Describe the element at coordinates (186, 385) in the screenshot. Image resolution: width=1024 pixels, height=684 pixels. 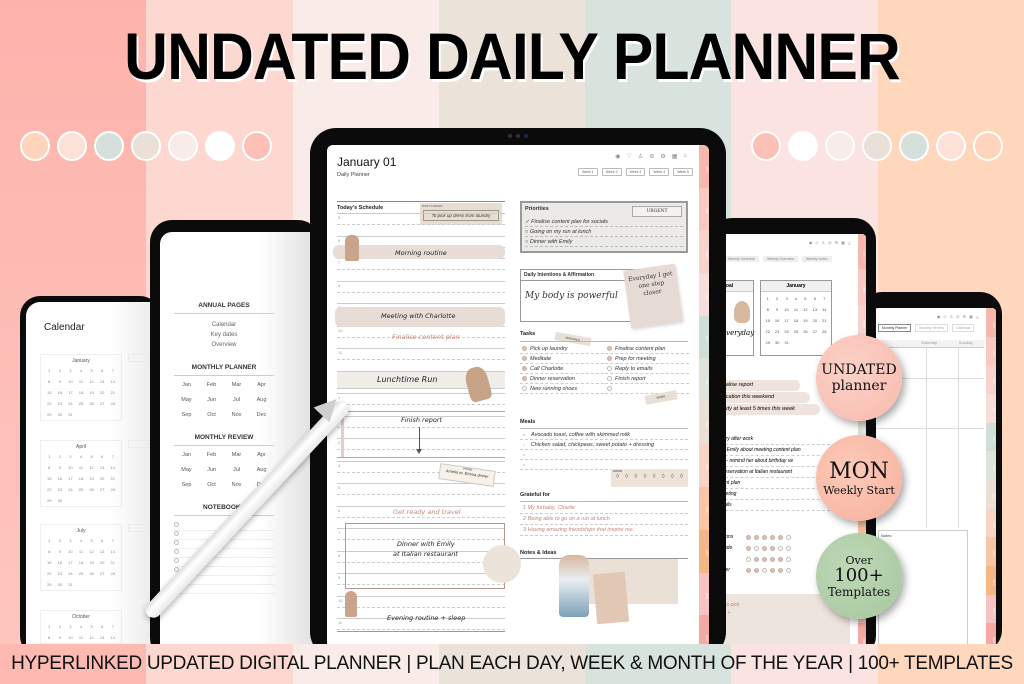
I see `planner-month-link: Jan` at that location.